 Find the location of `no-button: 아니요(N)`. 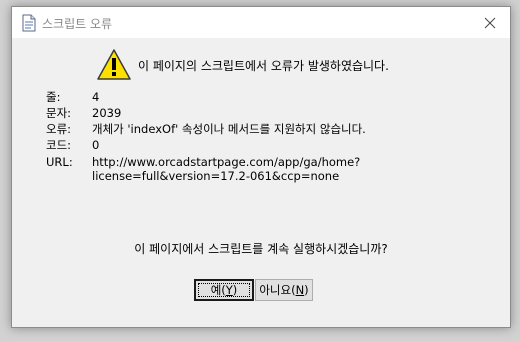

no-button: 아니요(N) is located at coordinates (284, 290).